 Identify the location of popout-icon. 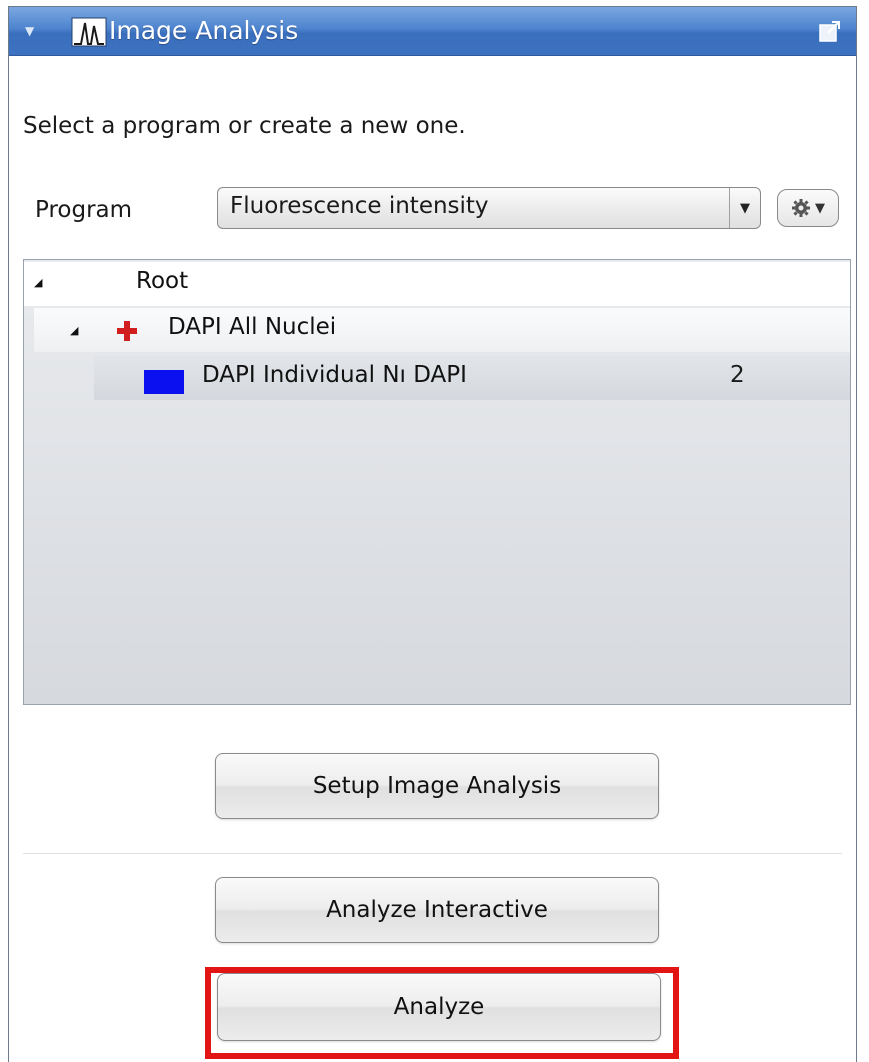
(830, 31).